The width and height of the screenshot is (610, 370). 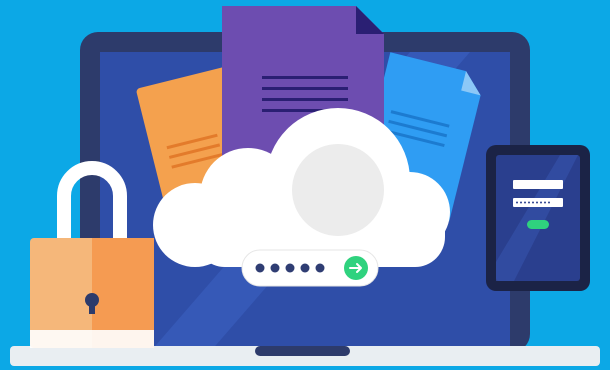 I want to click on keyhole-slot, so click(x=92, y=307).